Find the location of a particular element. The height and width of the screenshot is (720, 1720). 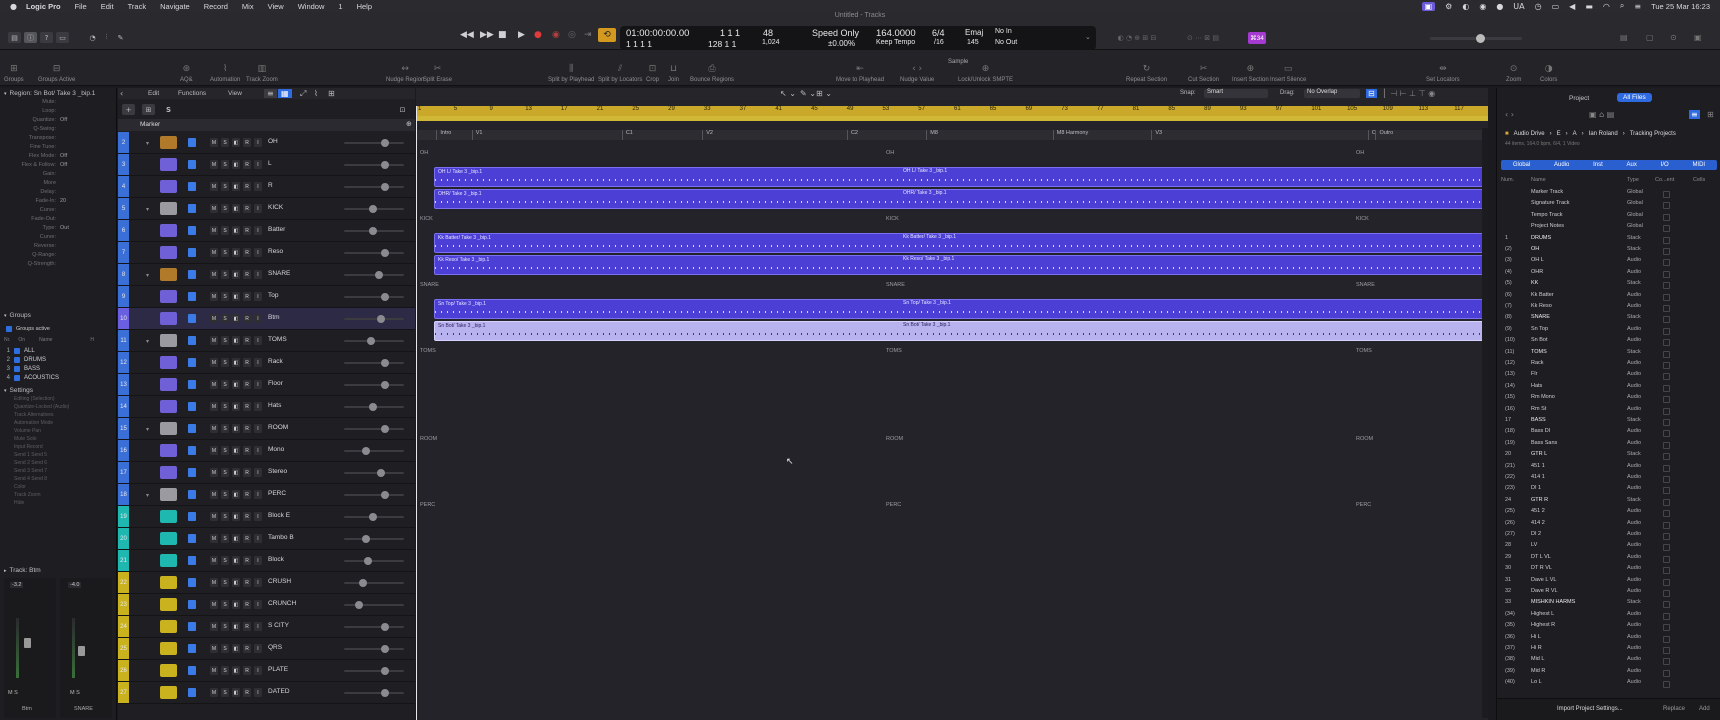

track-row: 9 M S ◧ R I Top is located at coordinates (266, 297).